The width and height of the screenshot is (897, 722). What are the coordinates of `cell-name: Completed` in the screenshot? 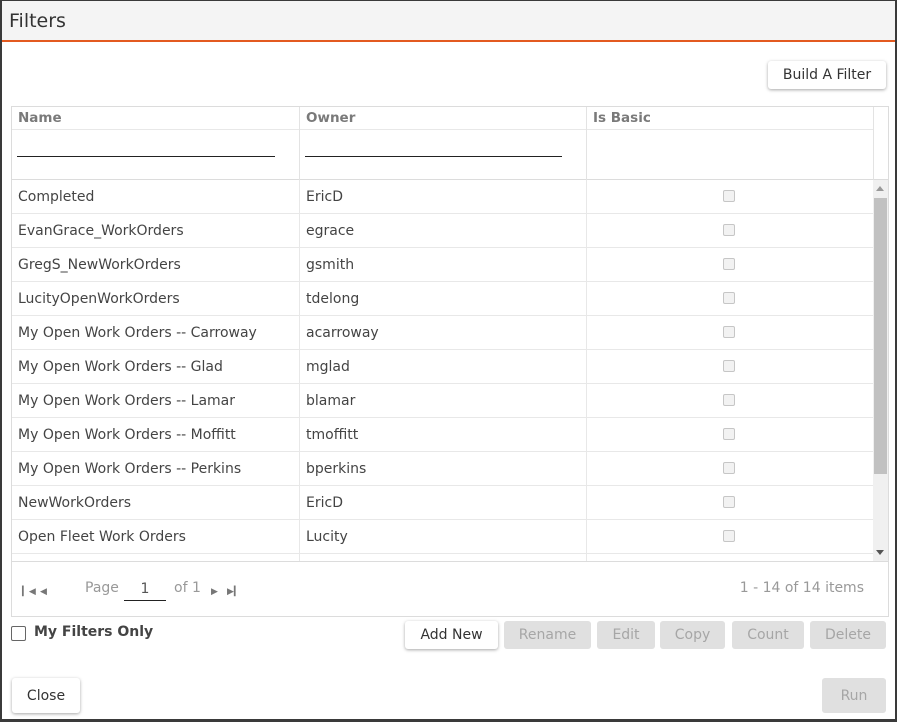 It's located at (156, 197).